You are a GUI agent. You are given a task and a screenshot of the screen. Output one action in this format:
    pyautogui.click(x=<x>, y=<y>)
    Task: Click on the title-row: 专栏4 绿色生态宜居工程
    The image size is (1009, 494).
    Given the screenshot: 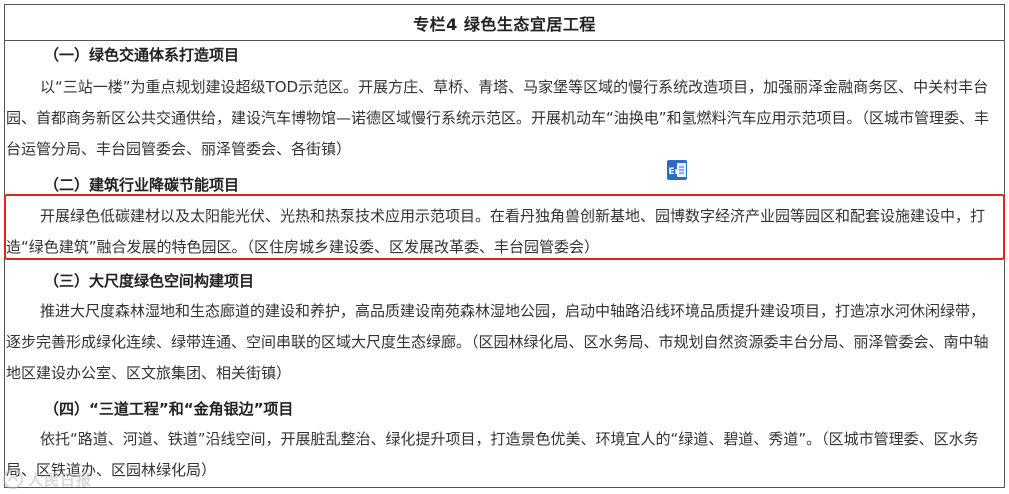 What is the action you would take?
    pyautogui.click(x=504, y=23)
    